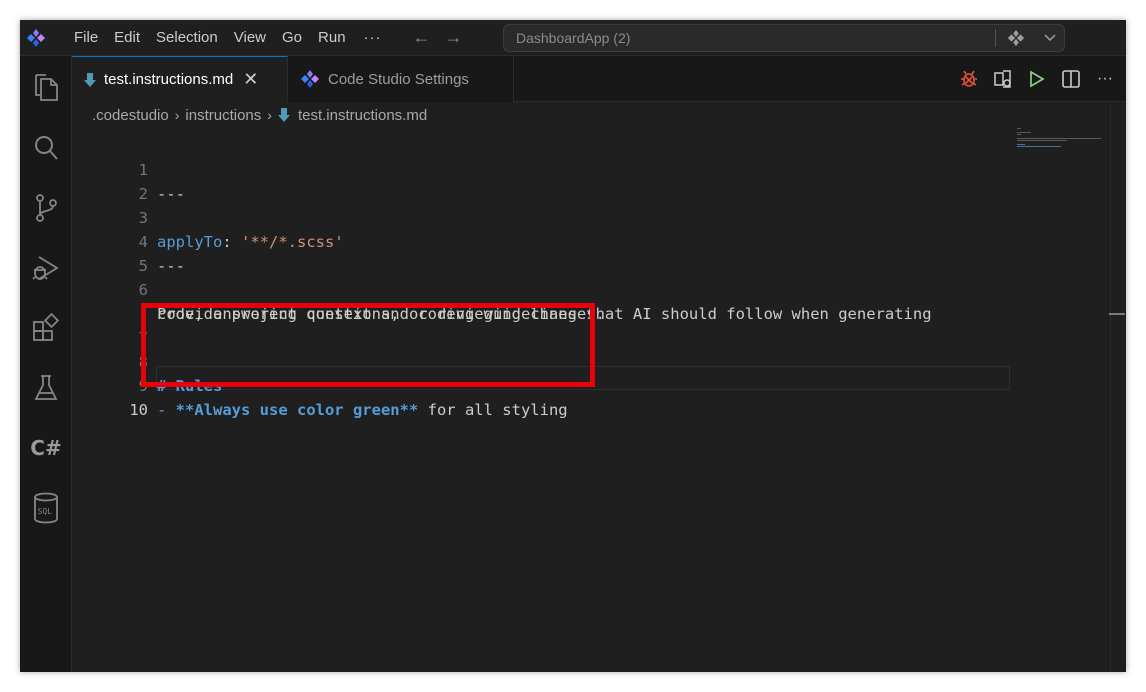  What do you see at coordinates (1003, 79) in the screenshot?
I see `compare-icon` at bounding box center [1003, 79].